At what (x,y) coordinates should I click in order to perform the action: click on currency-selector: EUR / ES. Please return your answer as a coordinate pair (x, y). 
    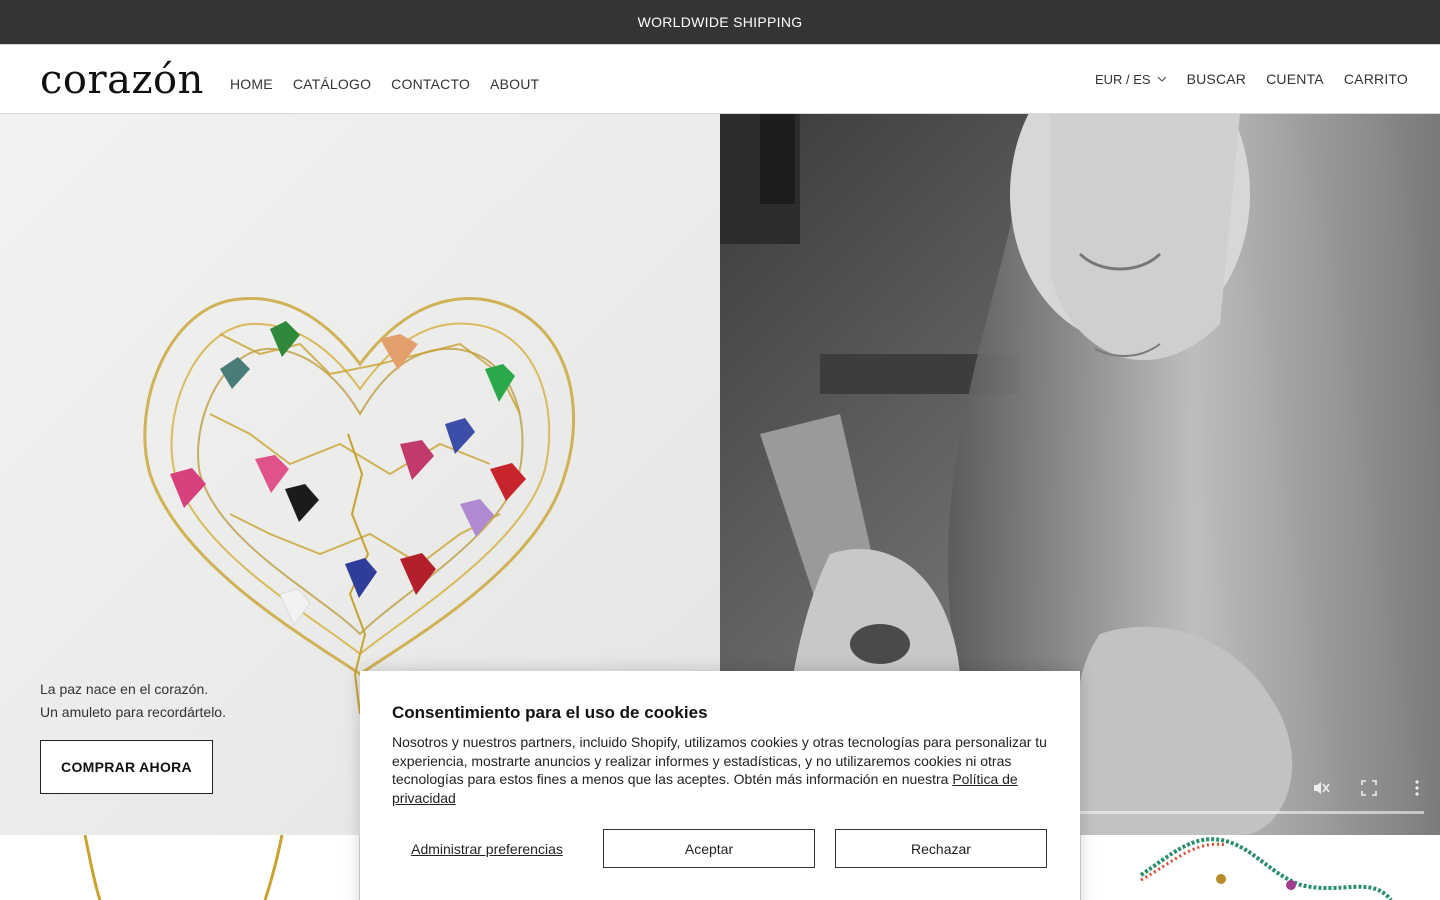
    Looking at the image, I should click on (1131, 79).